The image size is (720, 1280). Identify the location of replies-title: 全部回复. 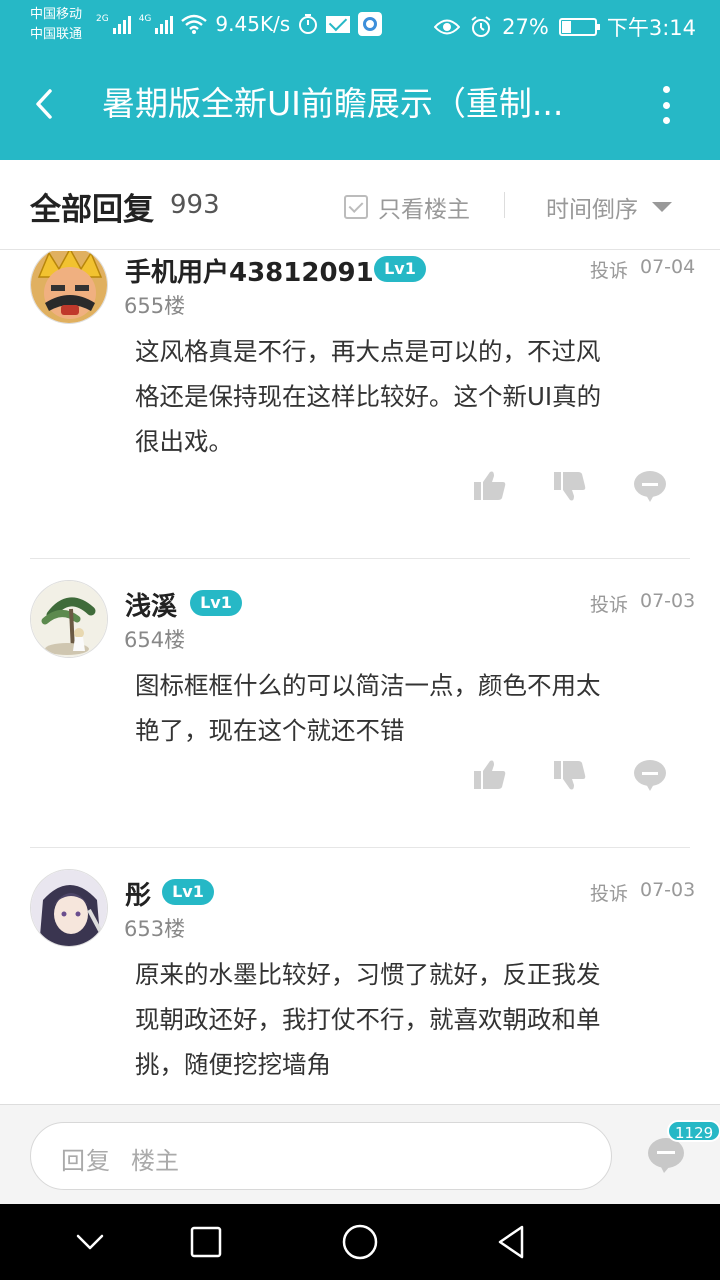
(92, 210).